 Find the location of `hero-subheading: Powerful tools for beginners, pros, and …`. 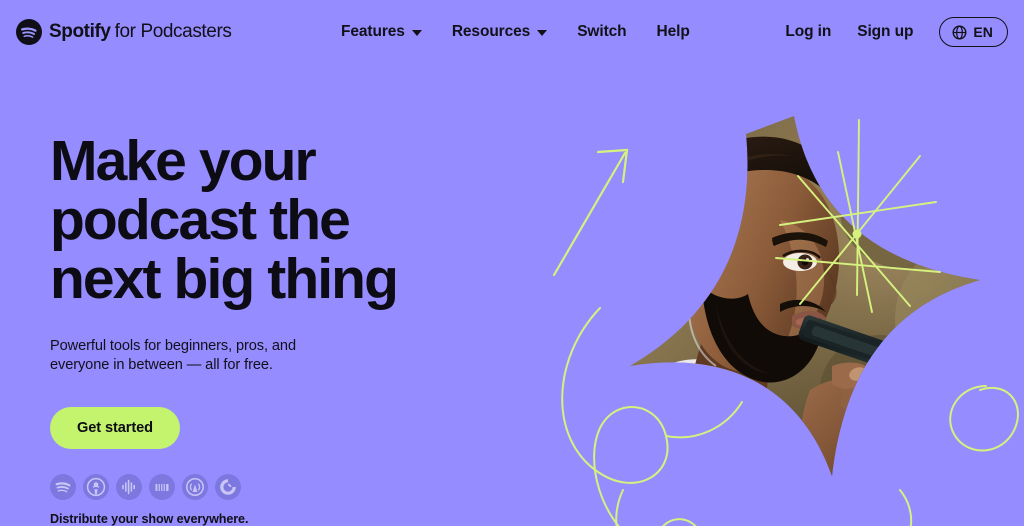

hero-subheading: Powerful tools for beginners, pros, and … is located at coordinates (173, 355).